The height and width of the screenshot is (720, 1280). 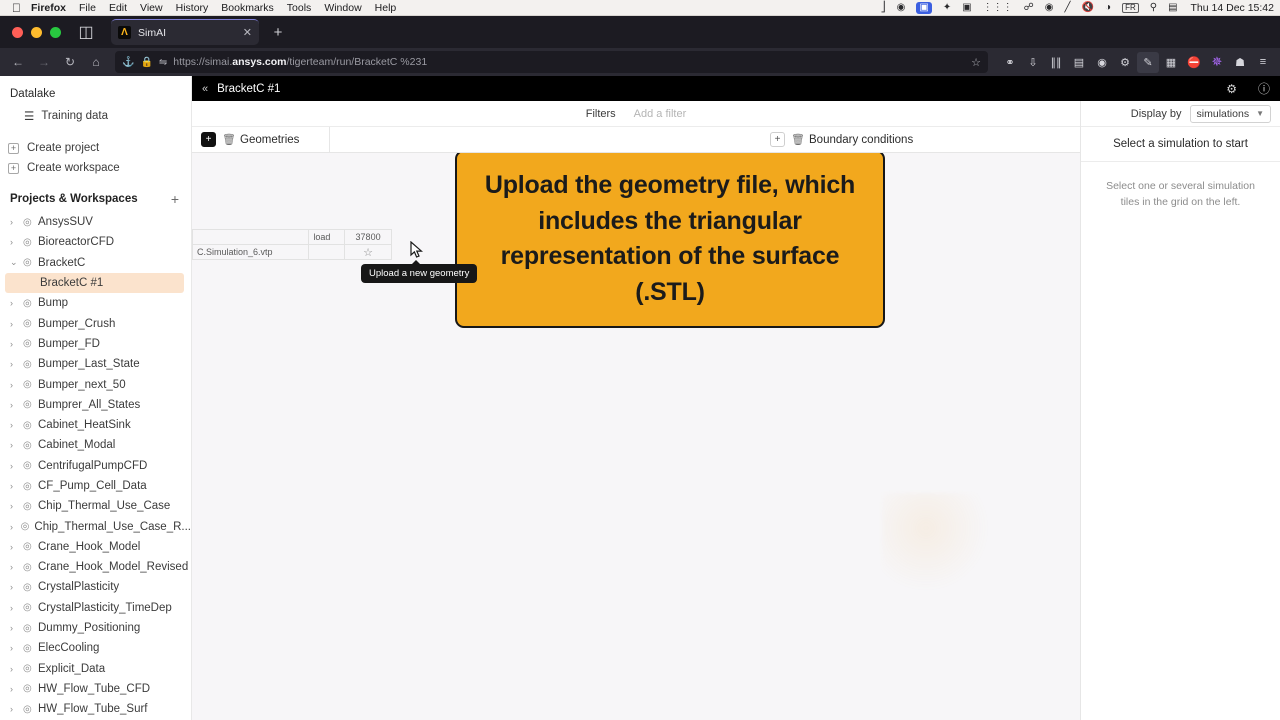 I want to click on record-icon: ◉, so click(x=1049, y=7).